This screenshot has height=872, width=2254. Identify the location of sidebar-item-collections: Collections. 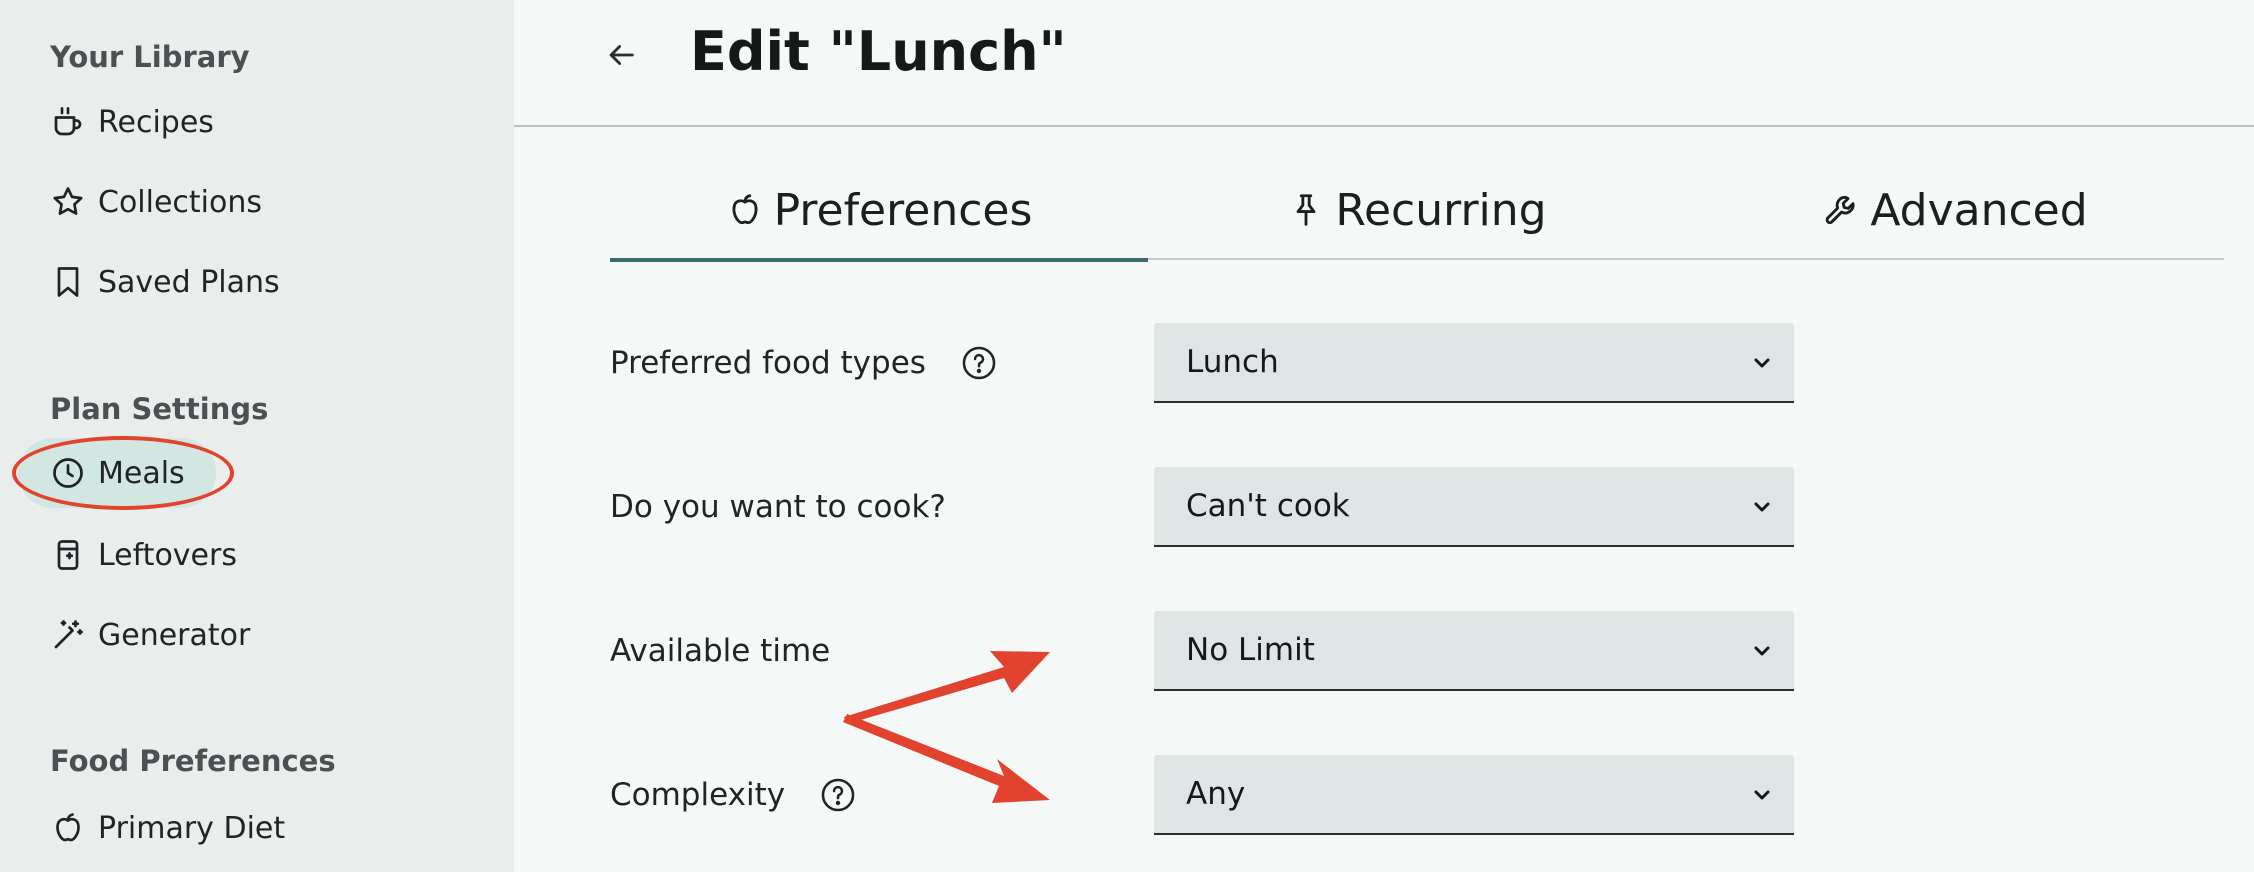
(156, 202).